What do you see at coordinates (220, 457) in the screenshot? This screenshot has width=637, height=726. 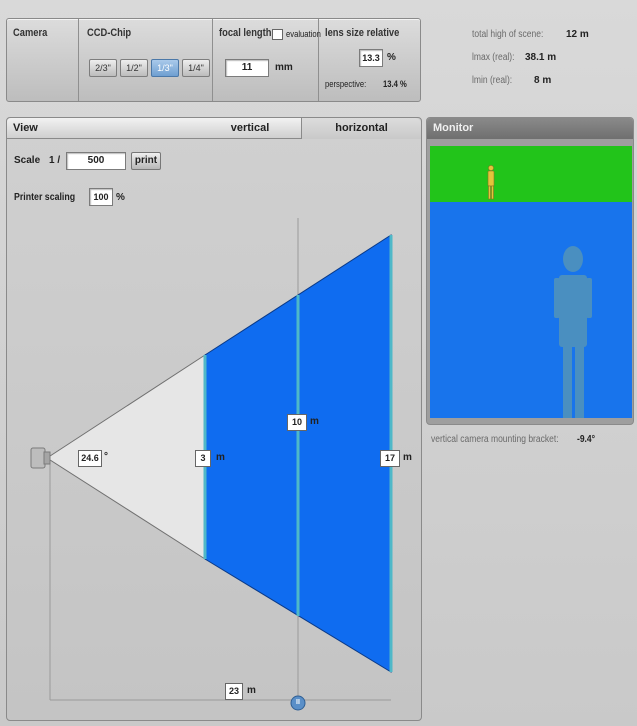 I see `near-width-unit: m` at bounding box center [220, 457].